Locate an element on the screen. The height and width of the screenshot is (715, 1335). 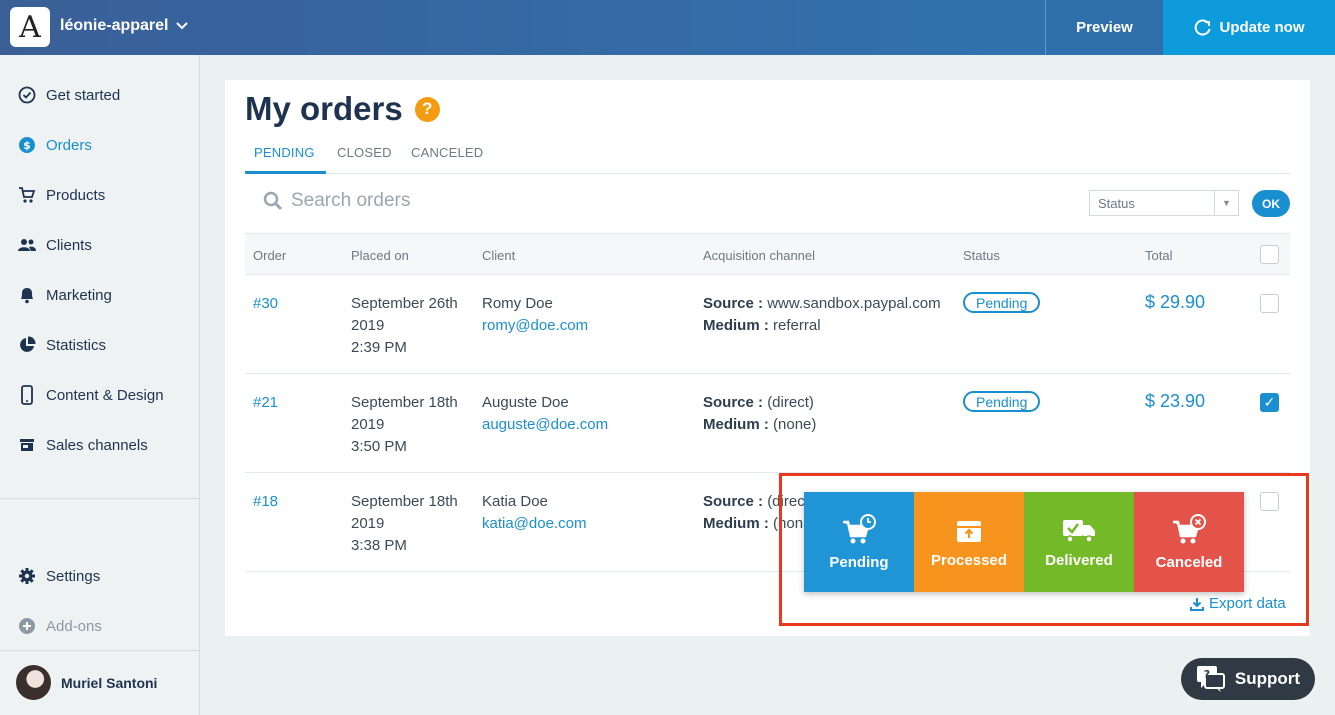
search-icon is located at coordinates (273, 201).